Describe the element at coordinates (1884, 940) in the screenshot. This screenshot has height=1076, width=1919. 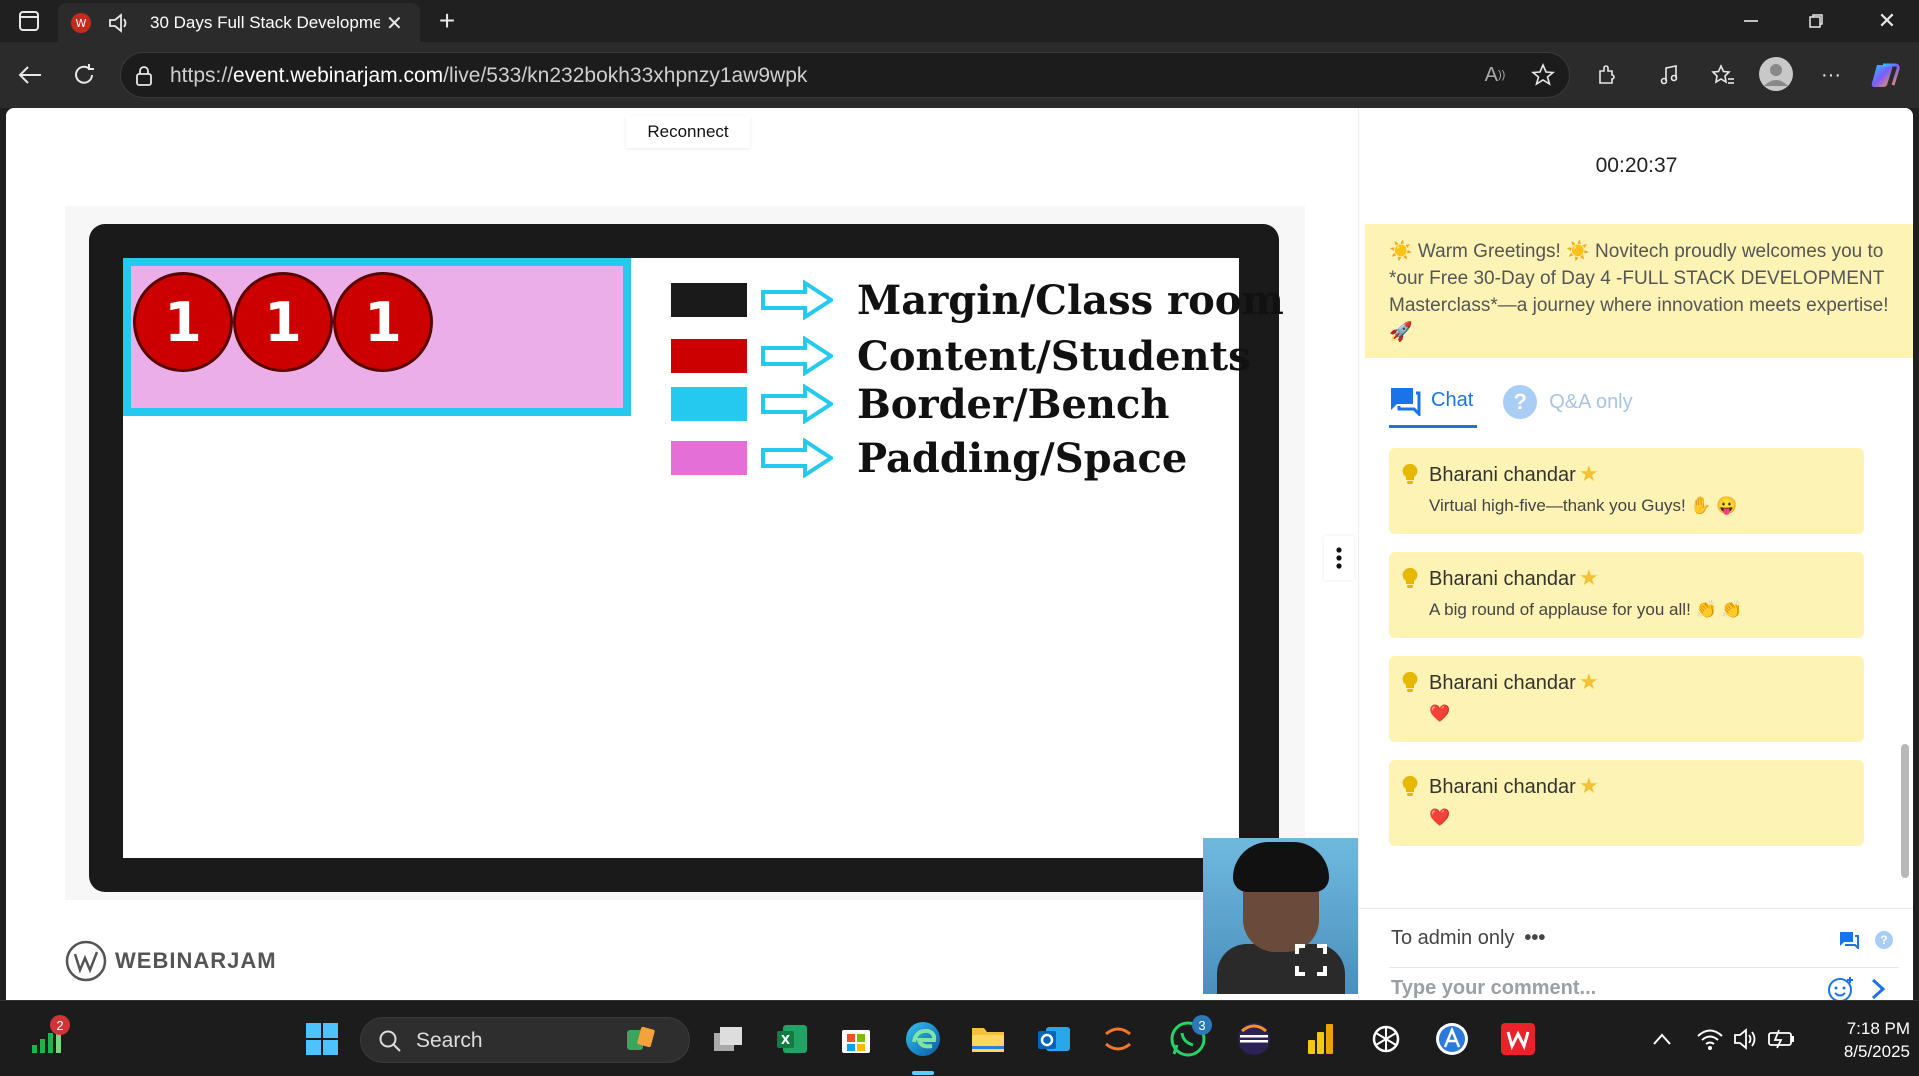
I see `question-small-icon: ?` at that location.